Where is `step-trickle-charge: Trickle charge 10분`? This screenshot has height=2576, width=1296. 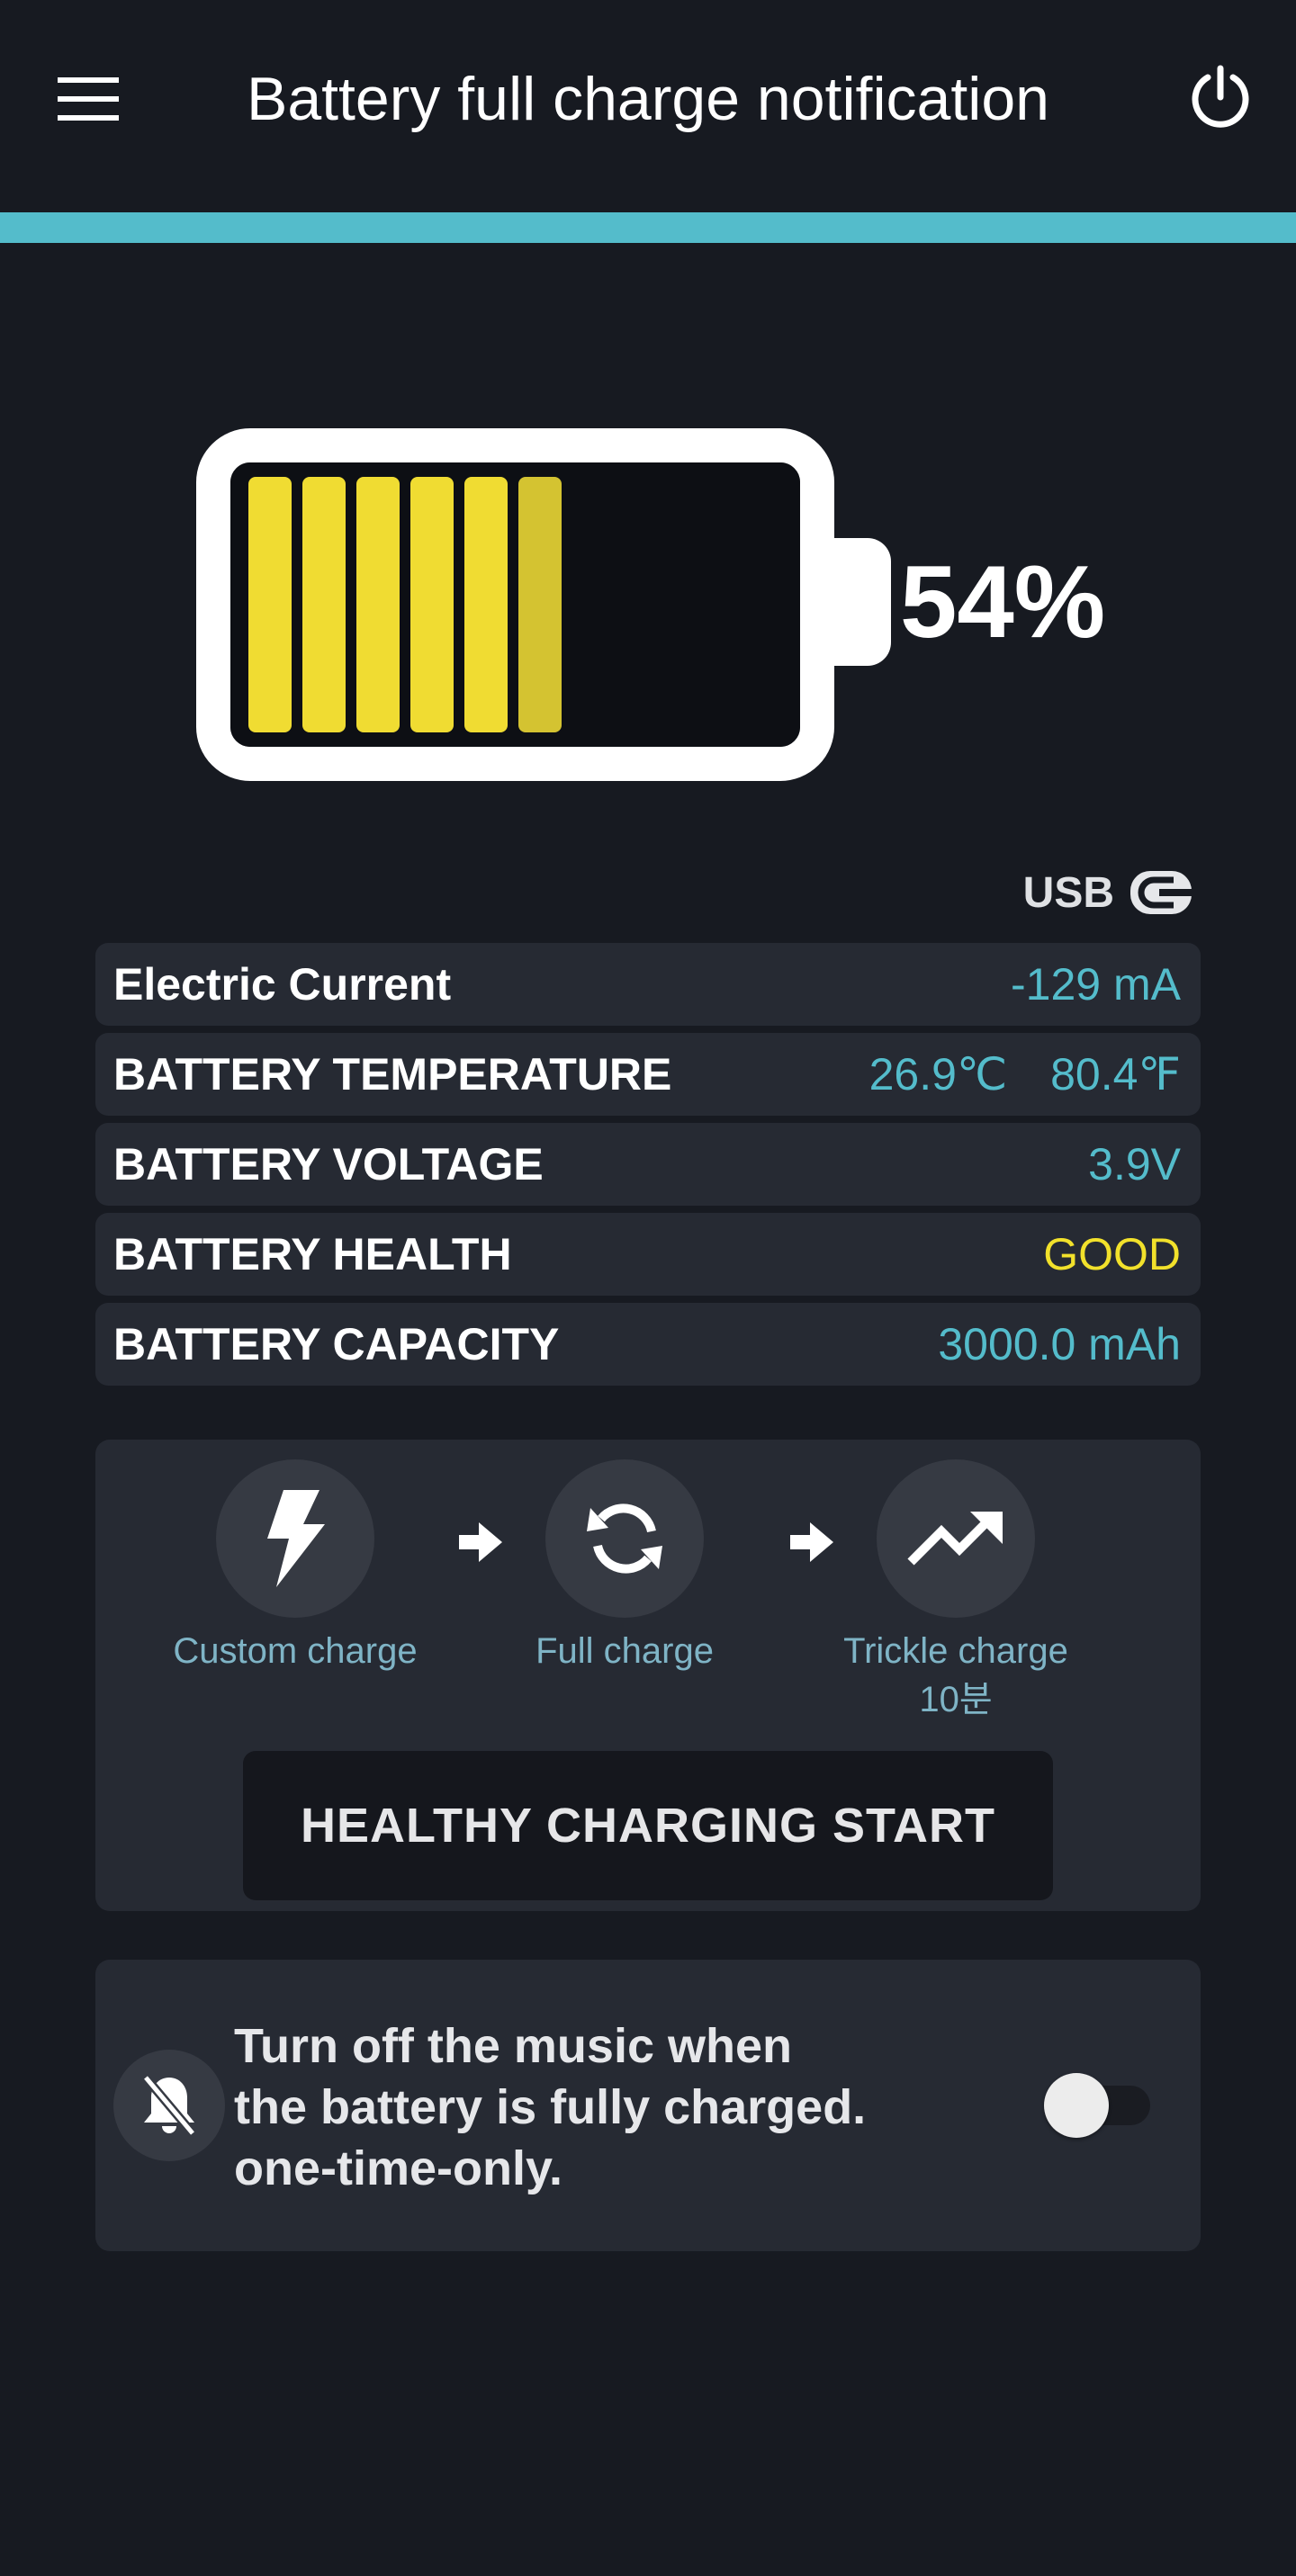
step-trickle-charge: Trickle charge 10분 is located at coordinates (956, 1592).